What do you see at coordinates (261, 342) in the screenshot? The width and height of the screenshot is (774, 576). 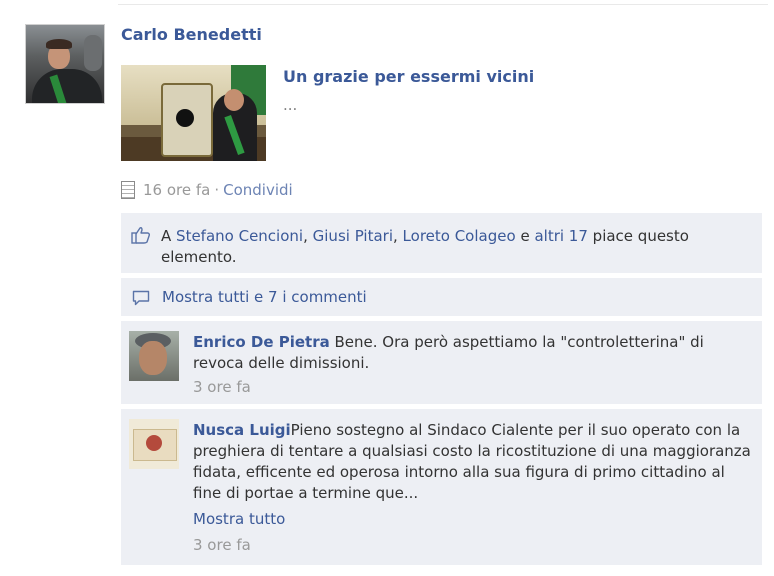 I see `commenter-name: Enrico De Pietra` at bounding box center [261, 342].